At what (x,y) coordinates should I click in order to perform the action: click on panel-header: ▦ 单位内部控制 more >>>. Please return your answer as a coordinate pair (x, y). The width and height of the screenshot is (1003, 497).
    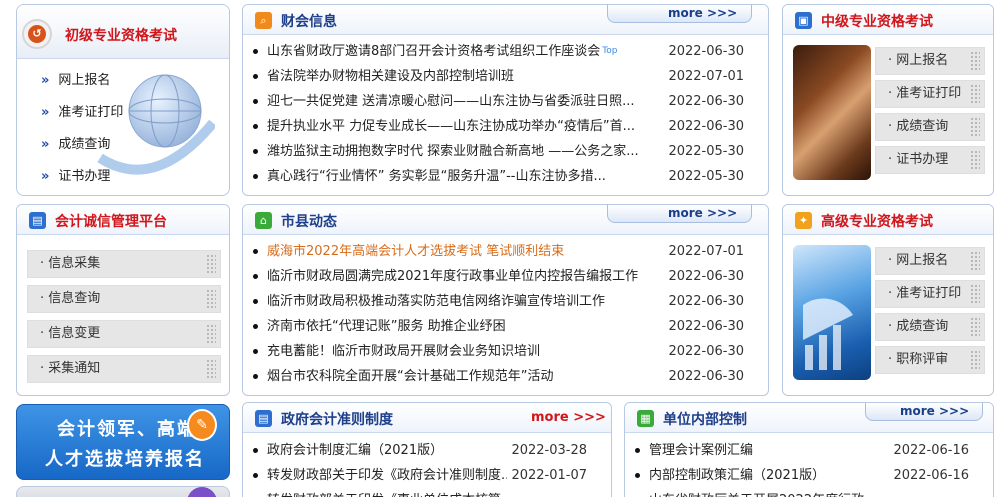
    Looking at the image, I should click on (809, 418).